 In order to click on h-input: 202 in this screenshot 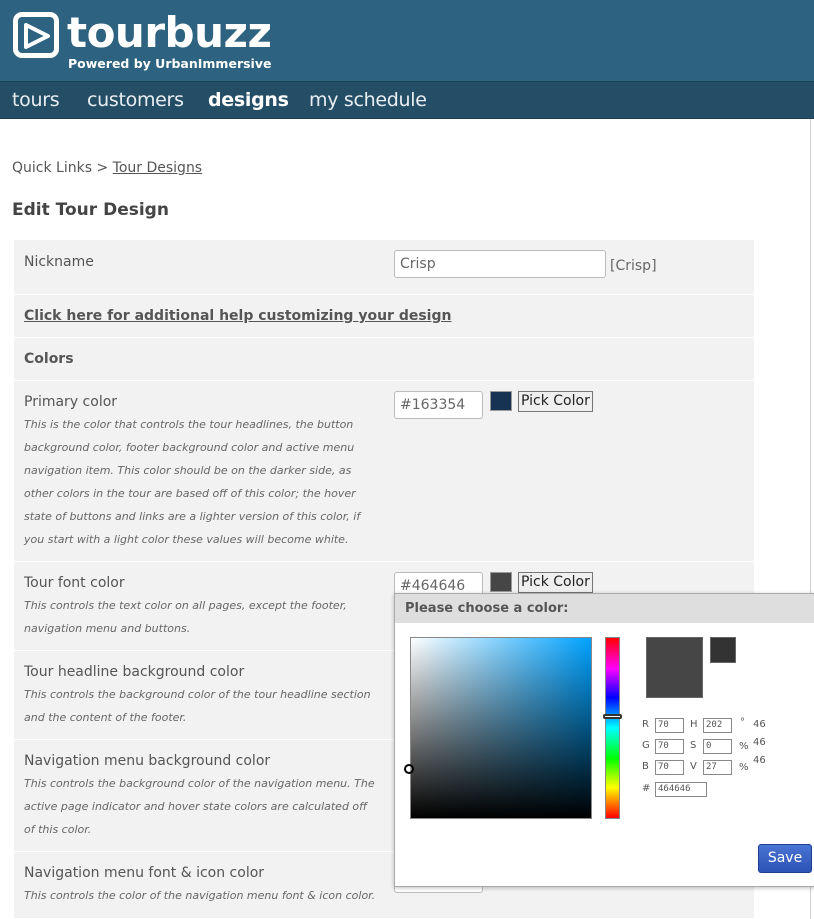, I will do `click(717, 725)`.